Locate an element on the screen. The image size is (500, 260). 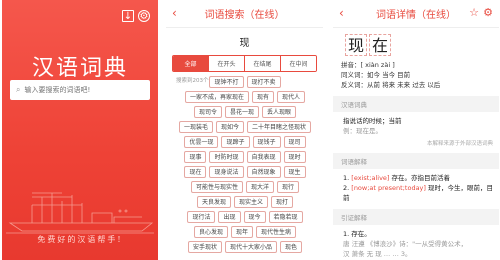
result-row: 现司令 昙花一现 丢人现眼 is located at coordinates (245, 112).